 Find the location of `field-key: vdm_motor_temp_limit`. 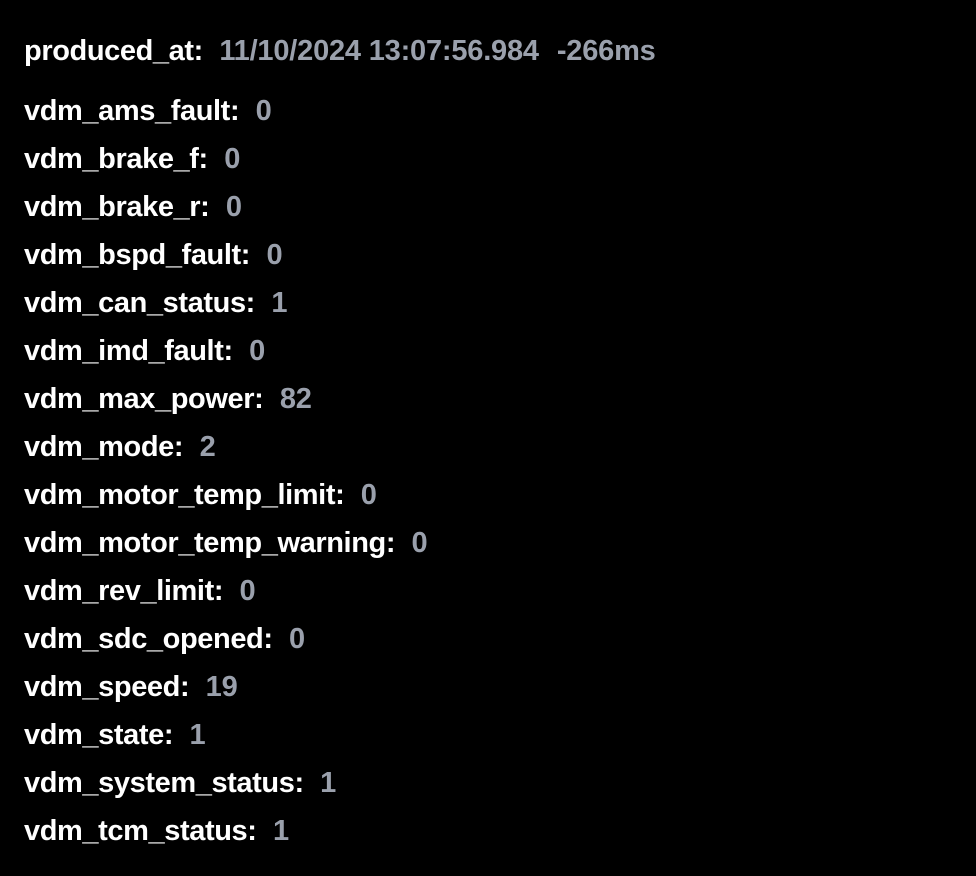

field-key: vdm_motor_temp_limit is located at coordinates (180, 495).